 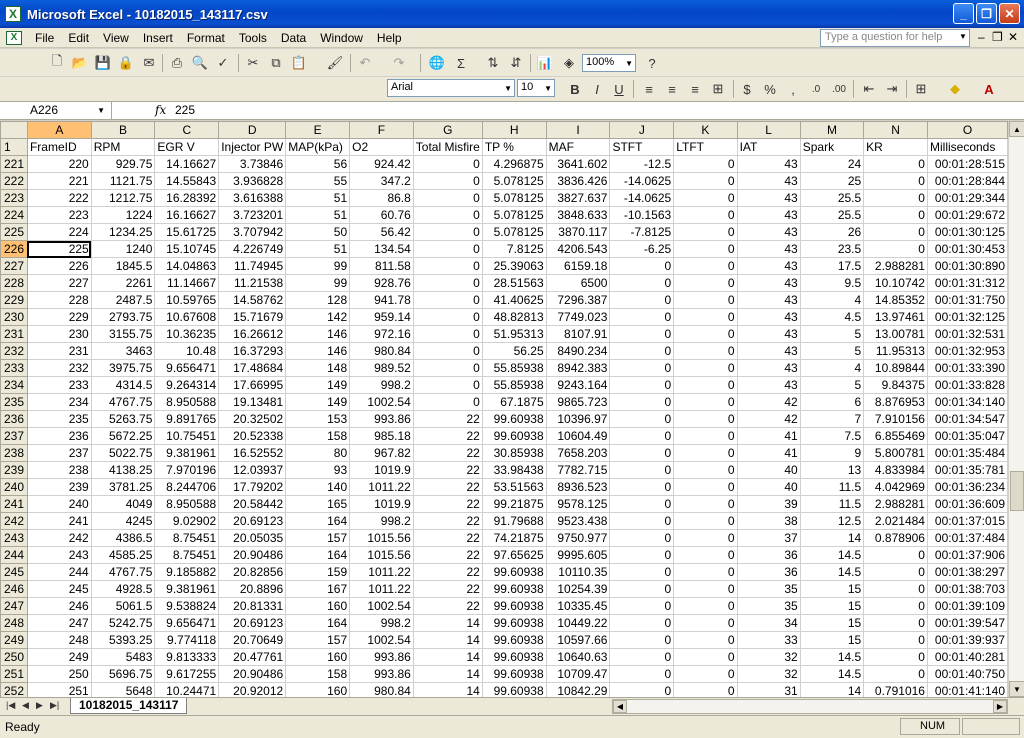 I want to click on scroll-up-icon: ▲, so click(x=1016, y=129).